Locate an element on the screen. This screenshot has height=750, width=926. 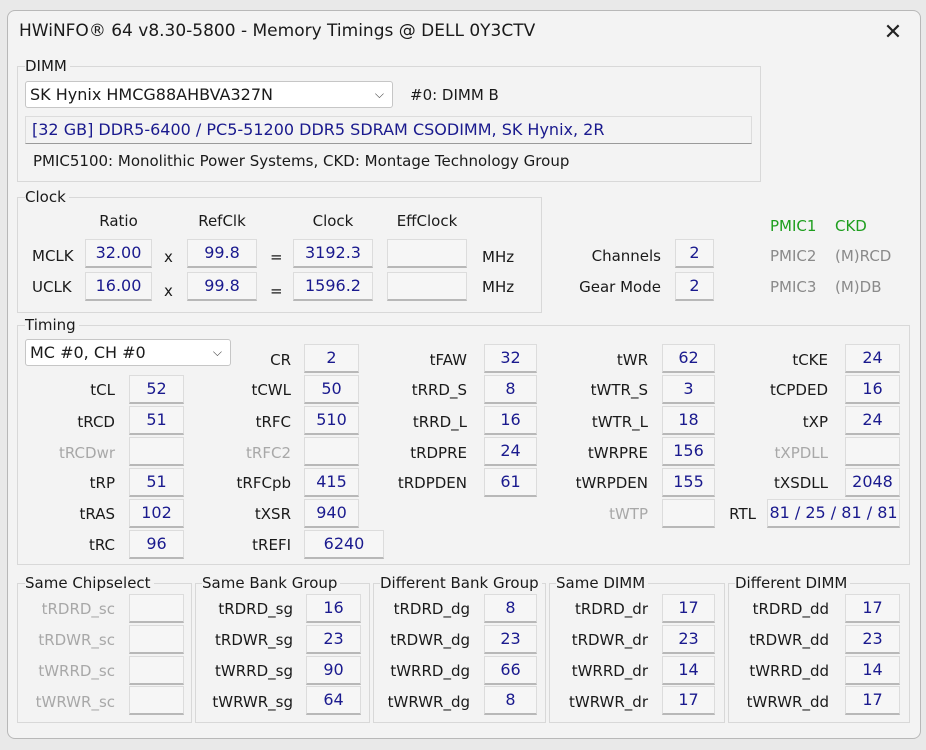
tcwl-label: tCWL is located at coordinates (271, 390).